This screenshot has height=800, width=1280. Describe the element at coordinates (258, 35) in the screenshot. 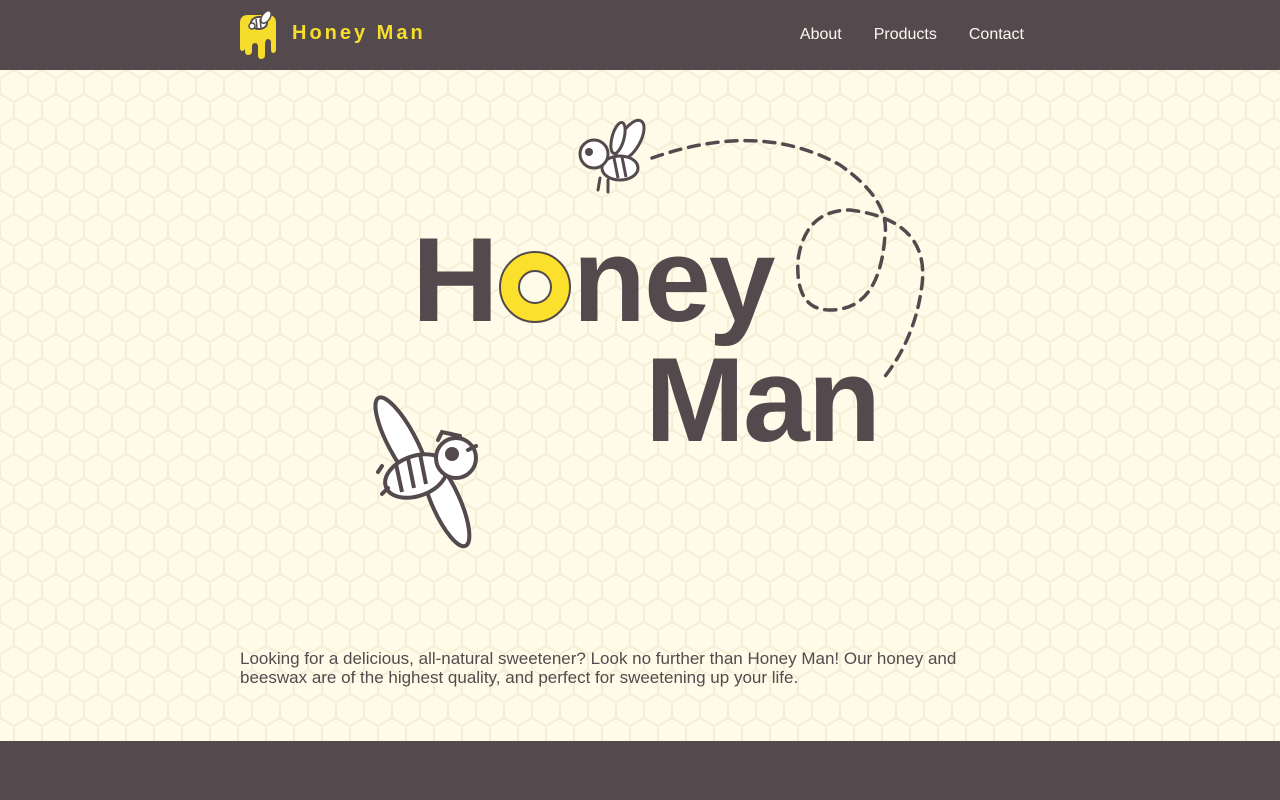

I see `honey-bee-logo-icon` at that location.